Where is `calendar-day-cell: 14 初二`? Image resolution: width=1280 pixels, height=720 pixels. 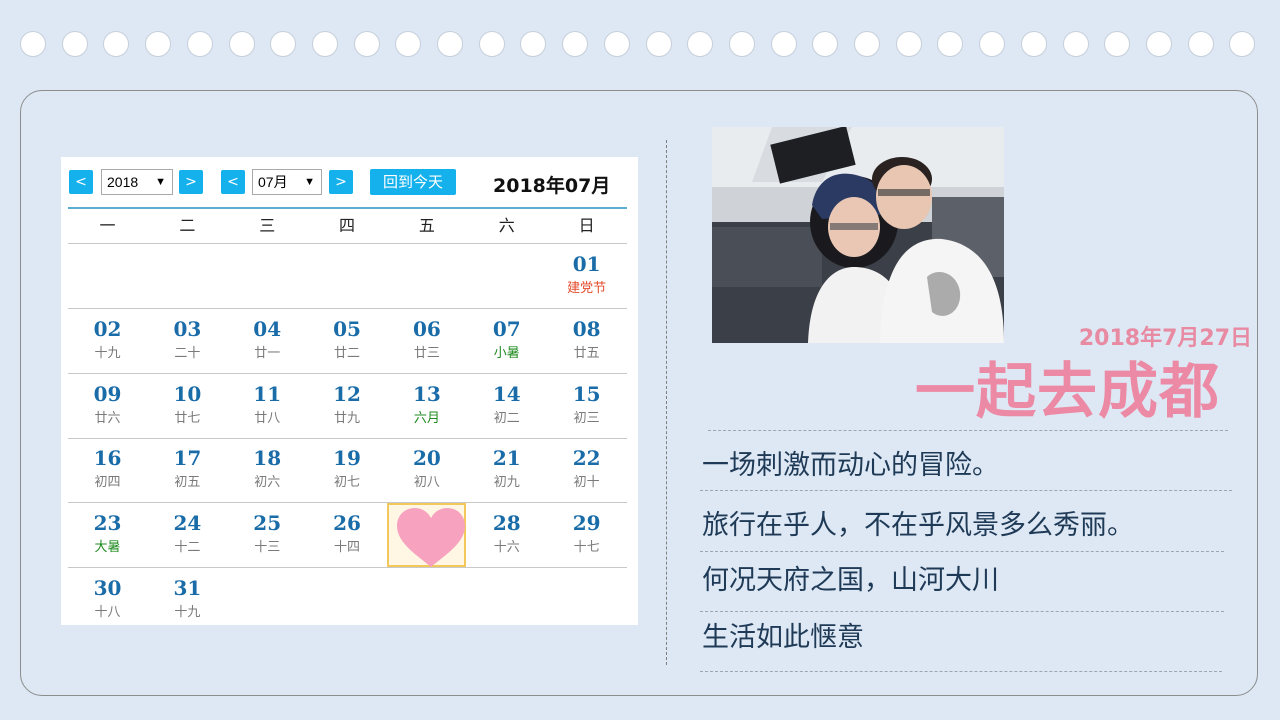 calendar-day-cell: 14 初二 is located at coordinates (506, 406).